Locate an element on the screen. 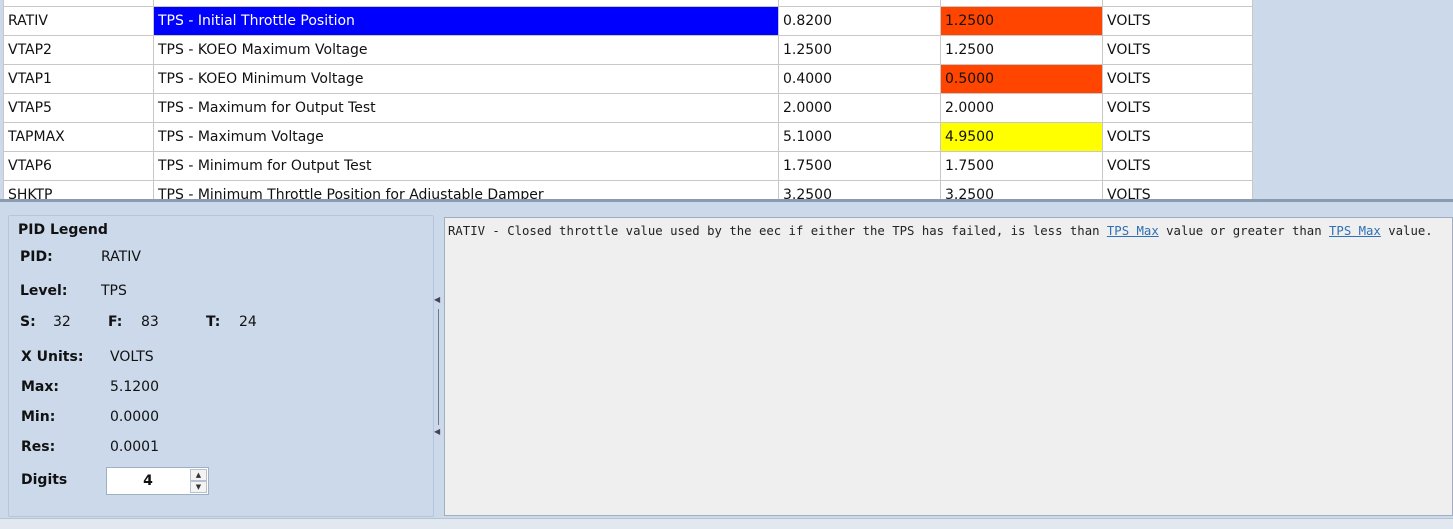  pid-cell: RATIV is located at coordinates (78, 21).